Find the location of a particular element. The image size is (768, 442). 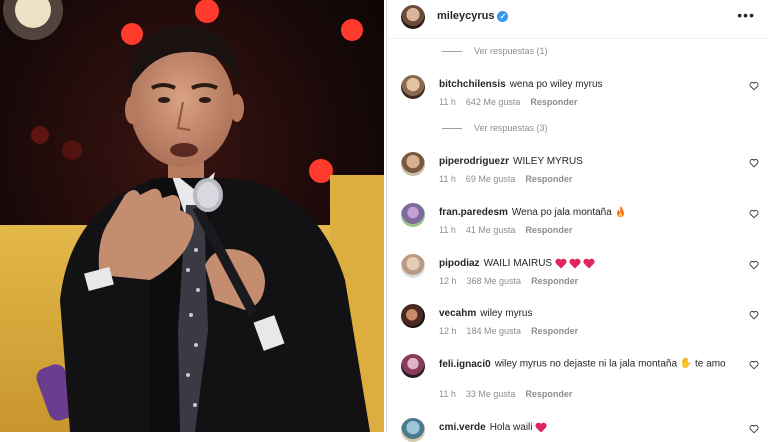

comment-body: wiley myrus is located at coordinates (506, 313).